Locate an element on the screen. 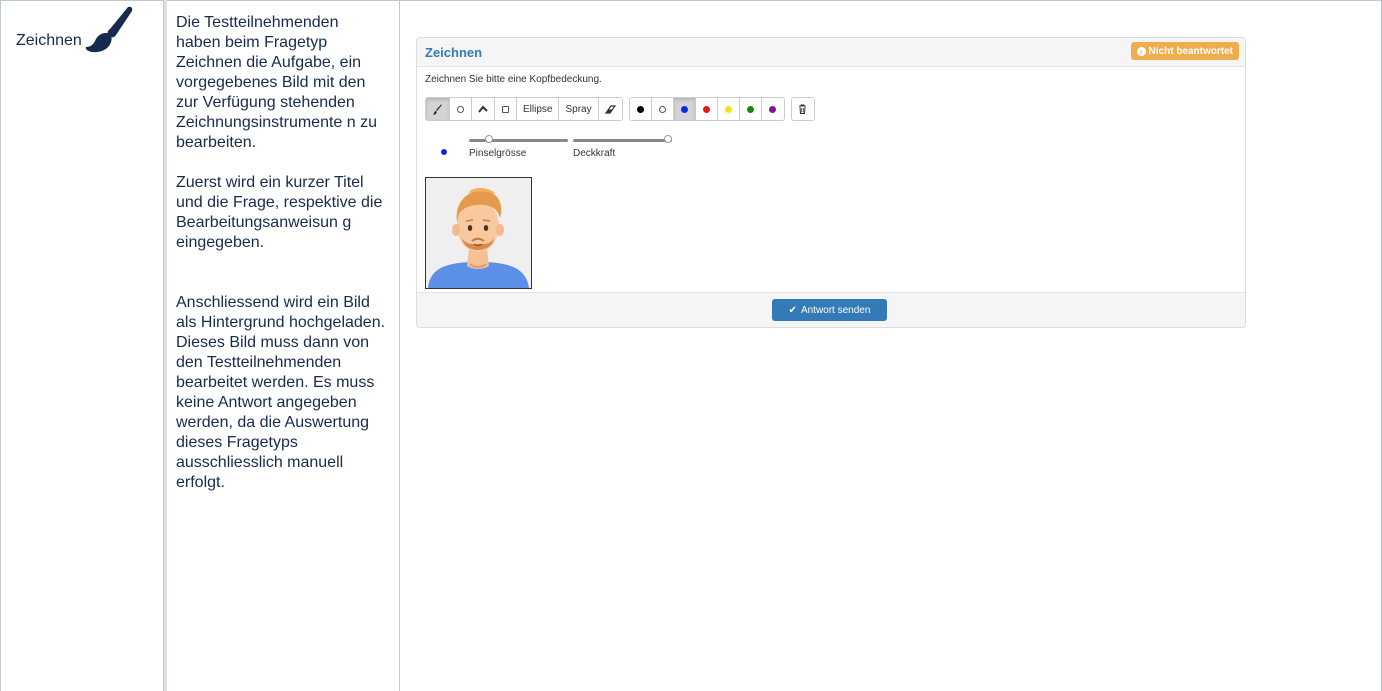 Image resolution: width=1382 pixels, height=691 pixels. color-swatch-white is located at coordinates (662, 109).